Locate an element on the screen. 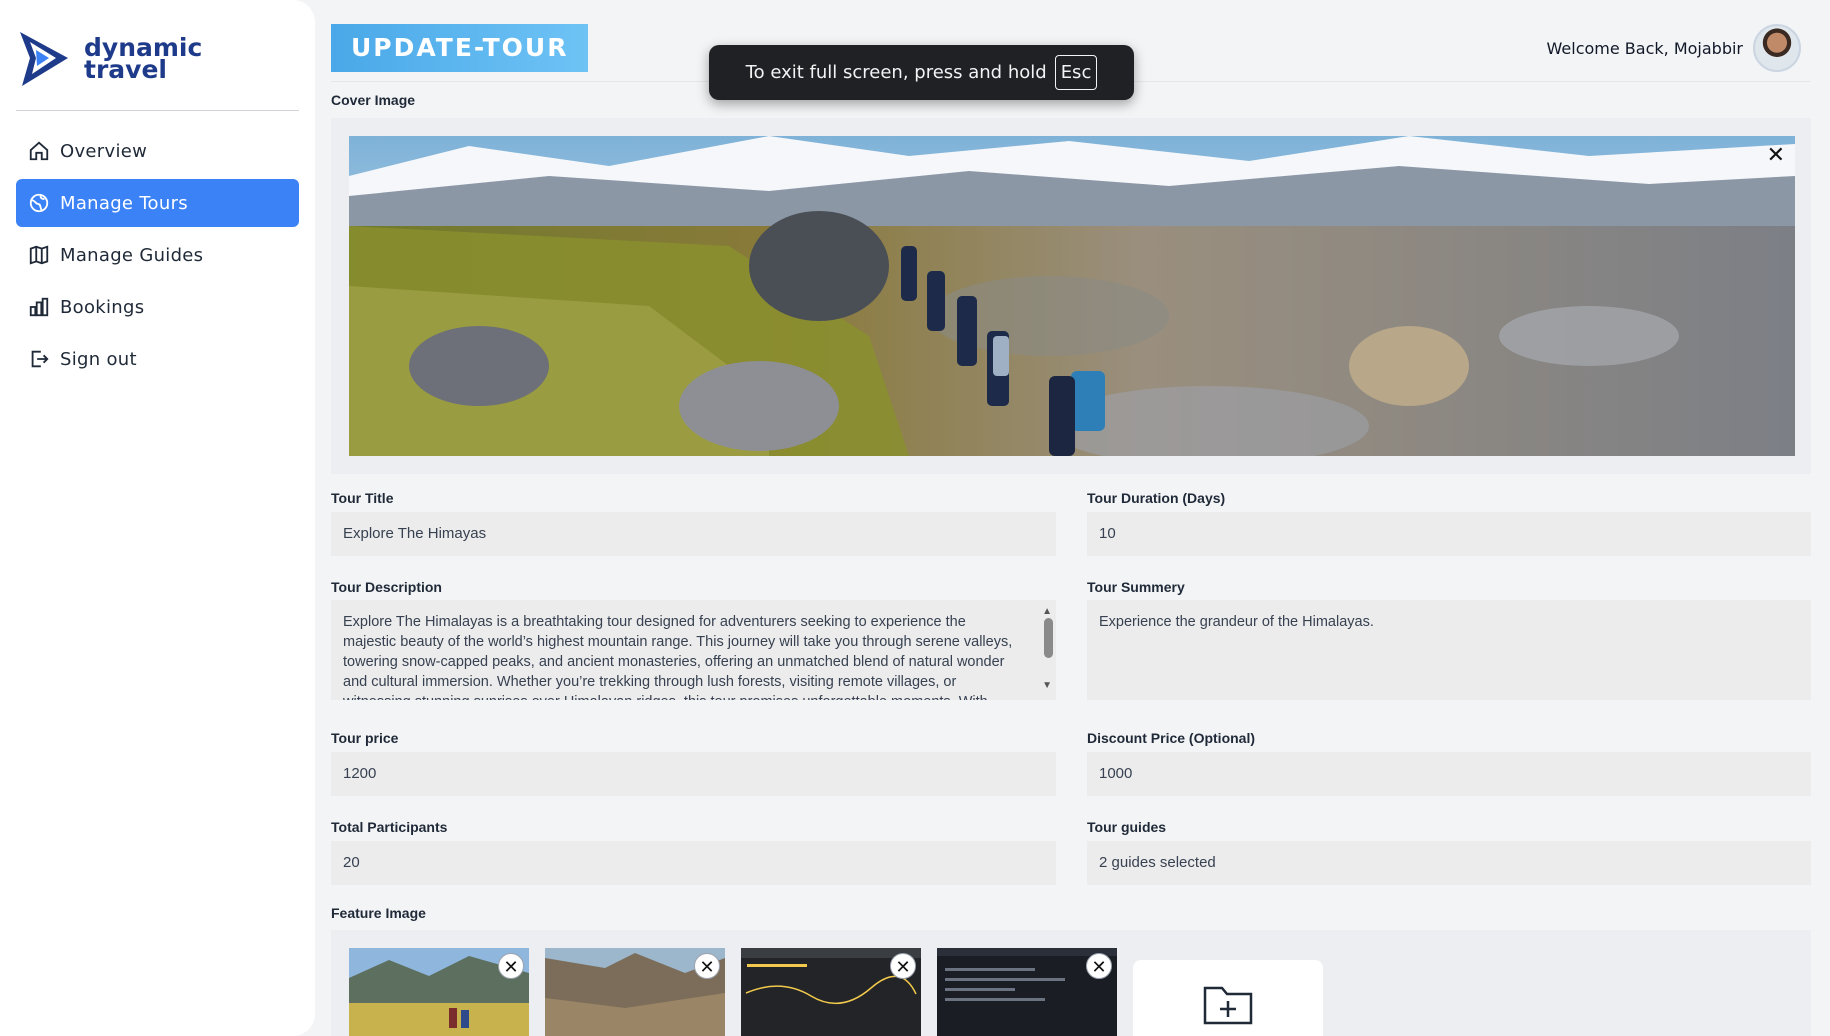 This screenshot has height=1036, width=1830. brand-line-2: travel is located at coordinates (125, 69).